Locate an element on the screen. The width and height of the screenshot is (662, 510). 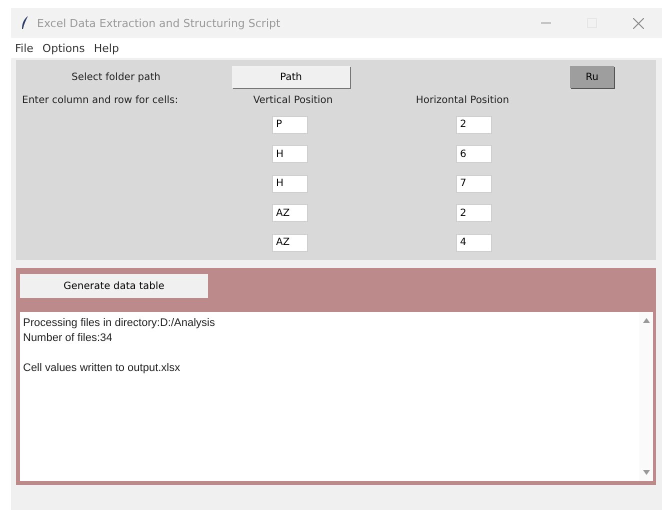
column-header: Vertical Position is located at coordinates (293, 100).